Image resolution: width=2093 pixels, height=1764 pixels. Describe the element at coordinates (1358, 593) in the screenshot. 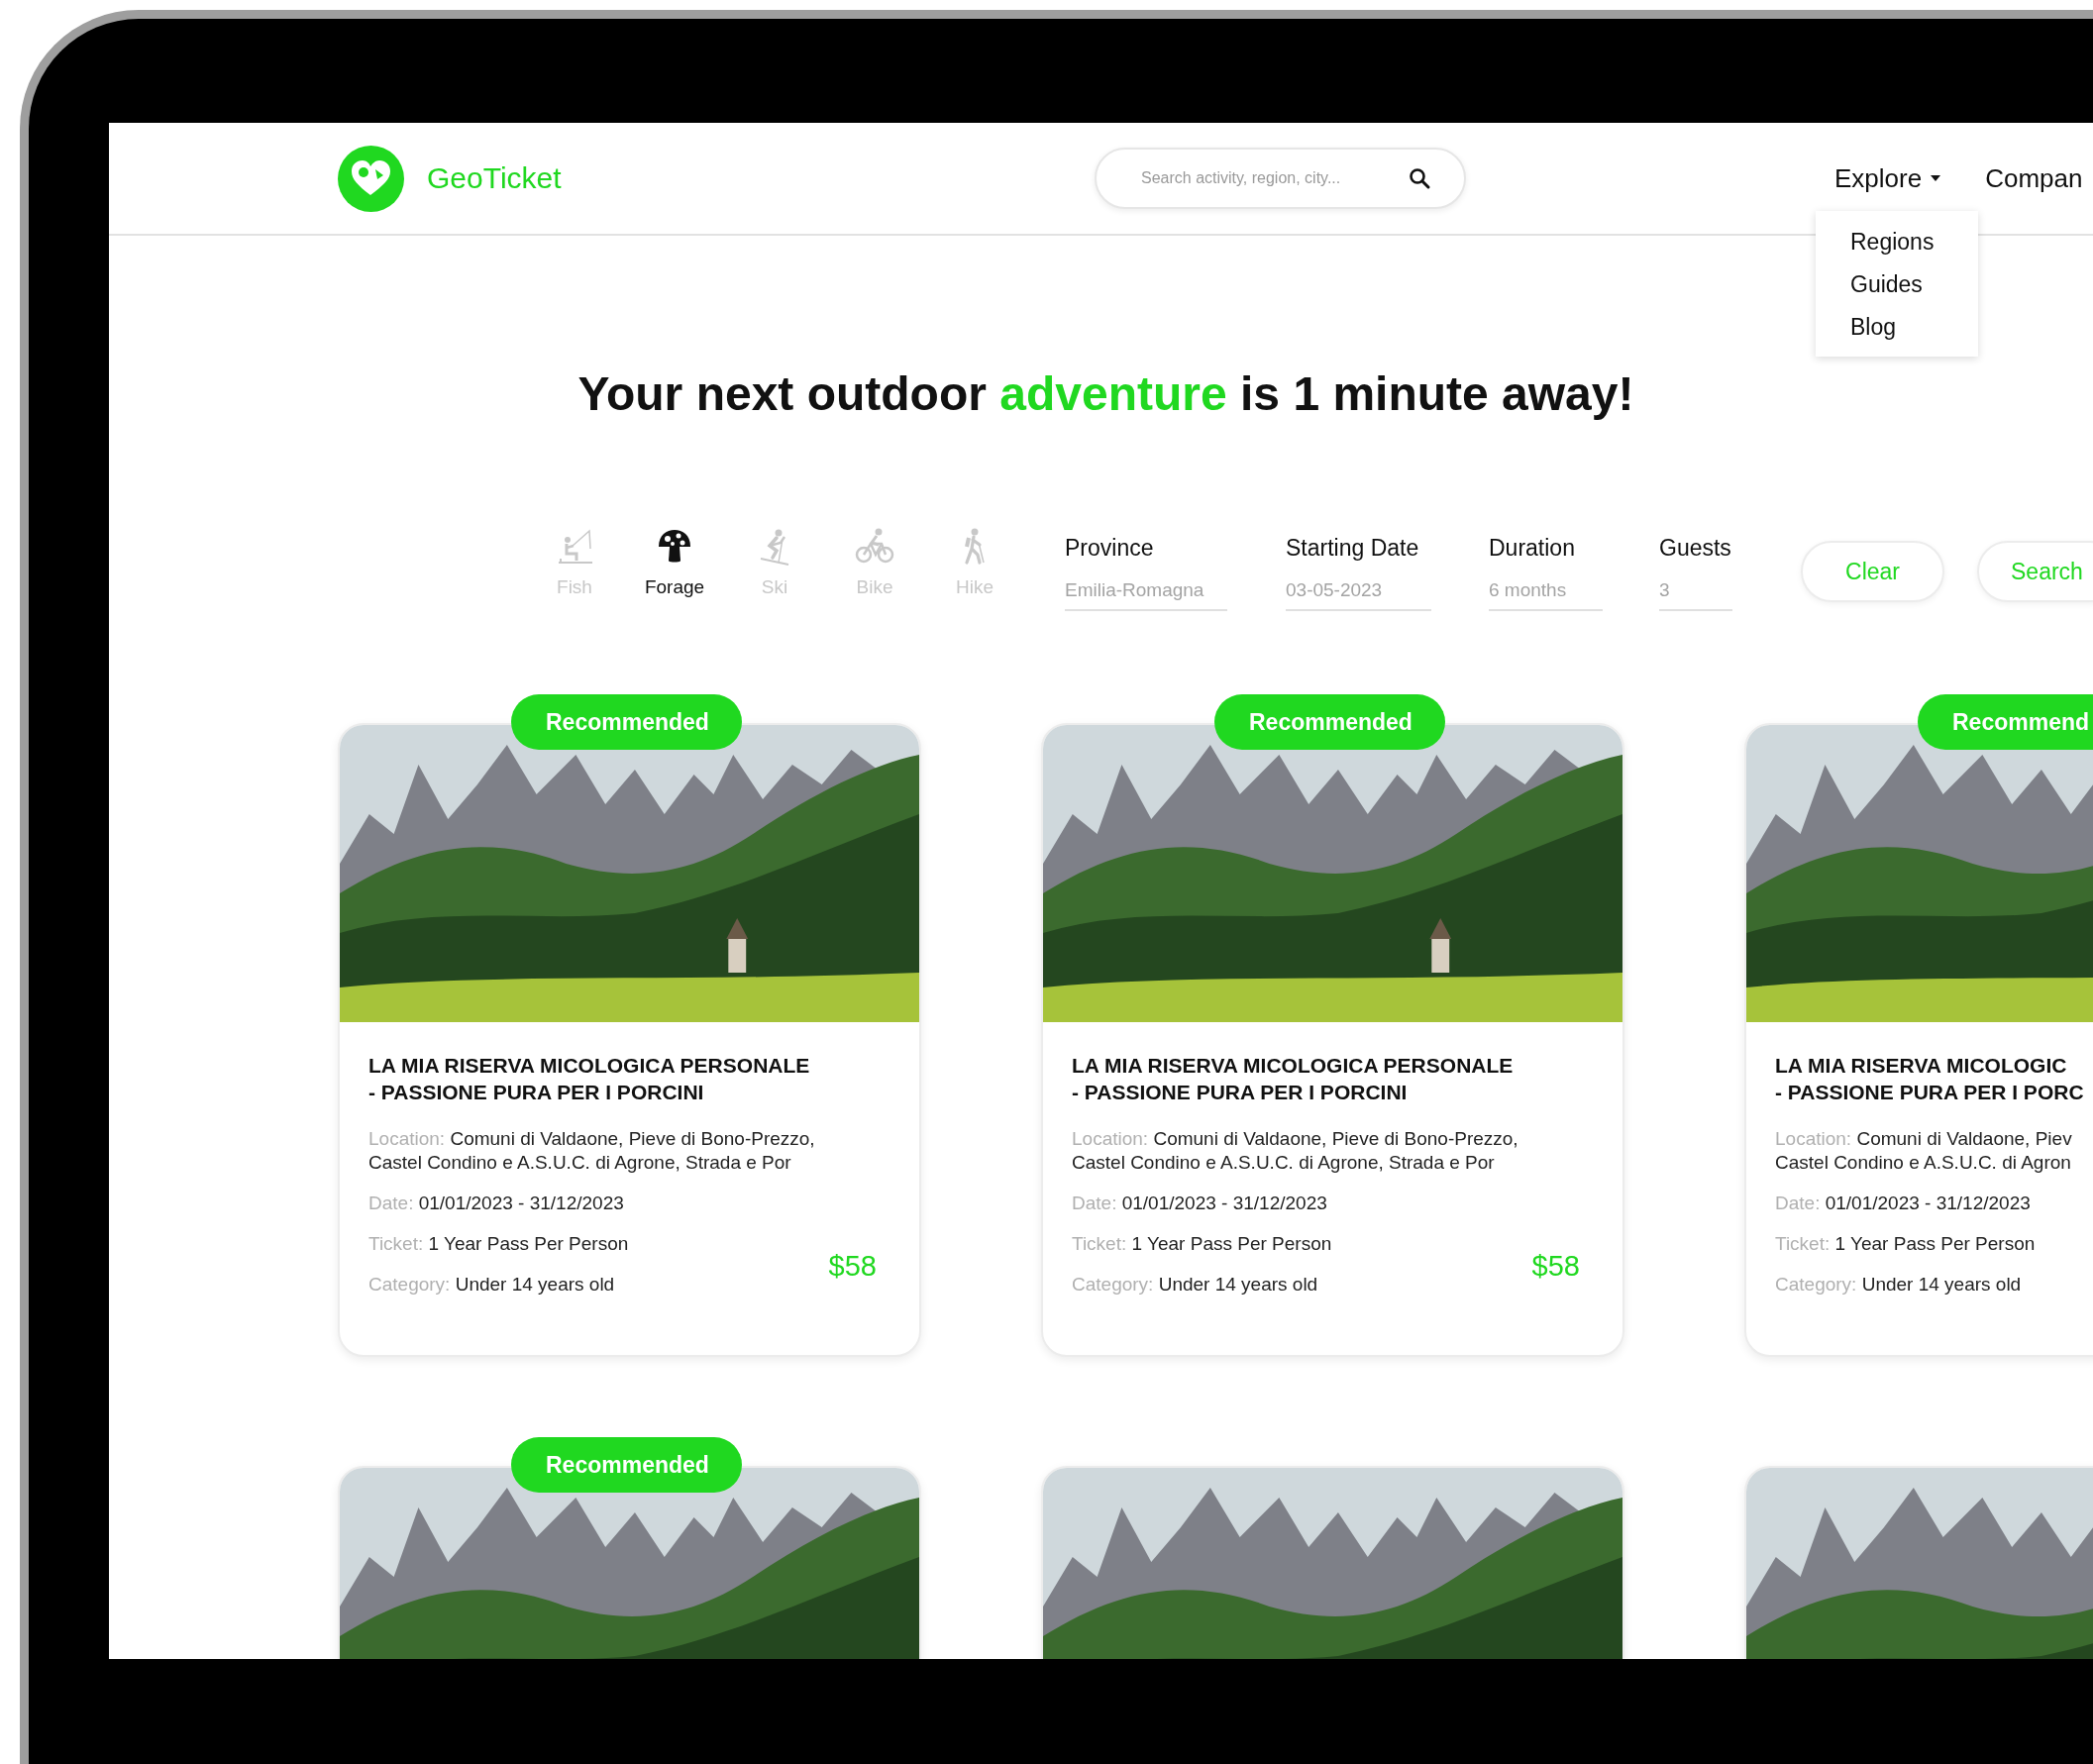

I see `input-field: 03-05-2023` at that location.